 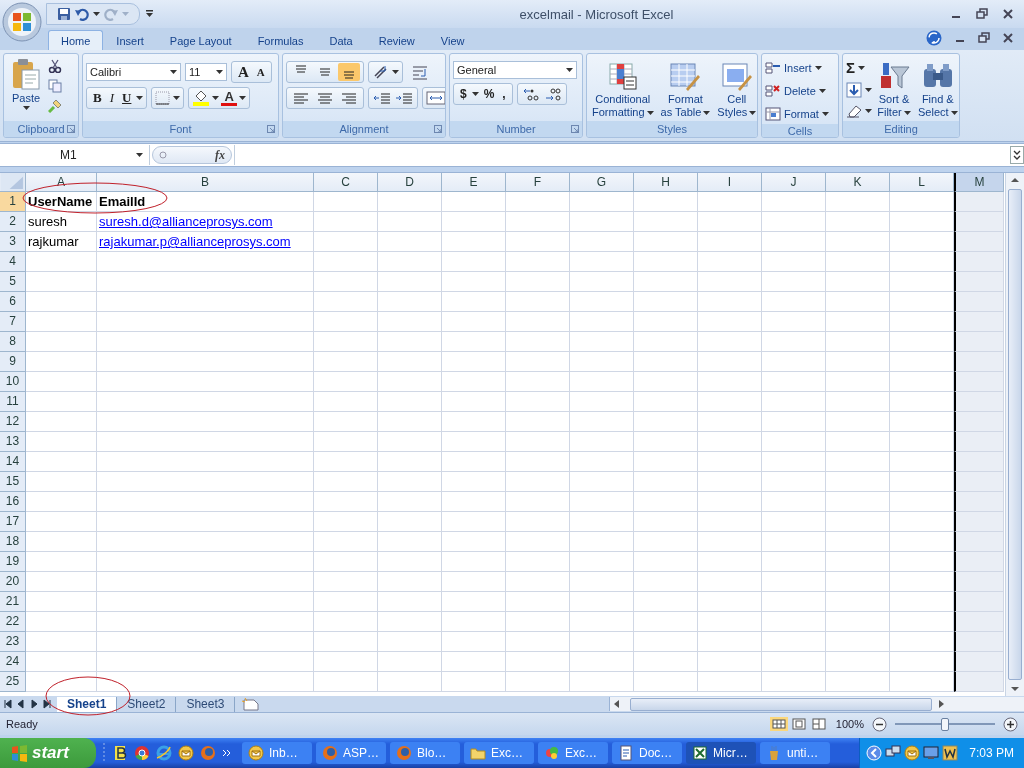 What do you see at coordinates (208, 753) in the screenshot?
I see `globe-icon` at bounding box center [208, 753].